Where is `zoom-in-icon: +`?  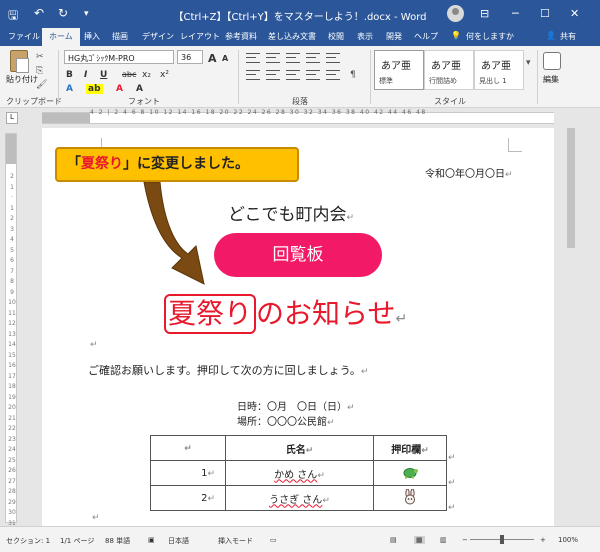
zoom-in-icon: + is located at coordinates (543, 540).